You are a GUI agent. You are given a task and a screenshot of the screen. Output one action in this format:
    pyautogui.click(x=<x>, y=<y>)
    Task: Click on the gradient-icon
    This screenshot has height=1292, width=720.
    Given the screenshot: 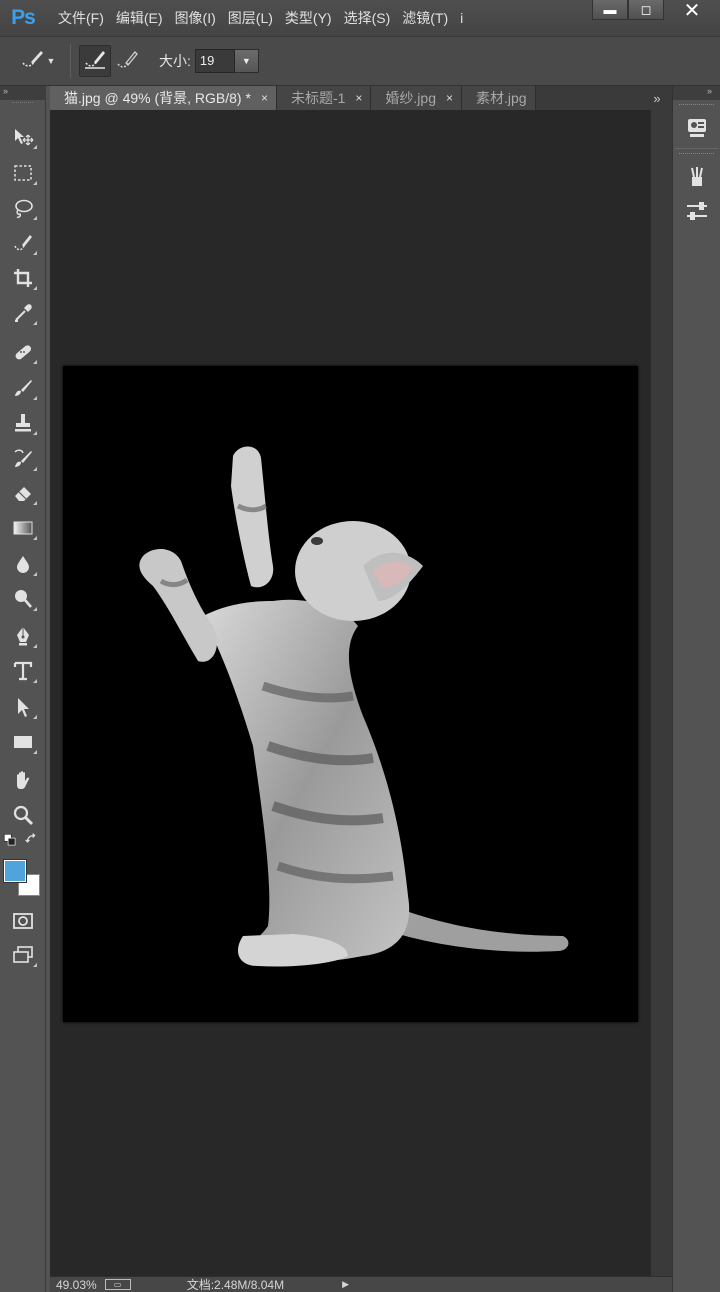 What is the action you would take?
    pyautogui.click(x=23, y=528)
    